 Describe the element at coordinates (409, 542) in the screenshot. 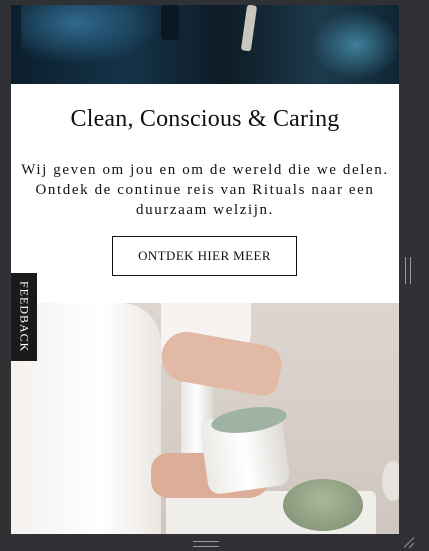

I see `resize-grip-icon` at that location.